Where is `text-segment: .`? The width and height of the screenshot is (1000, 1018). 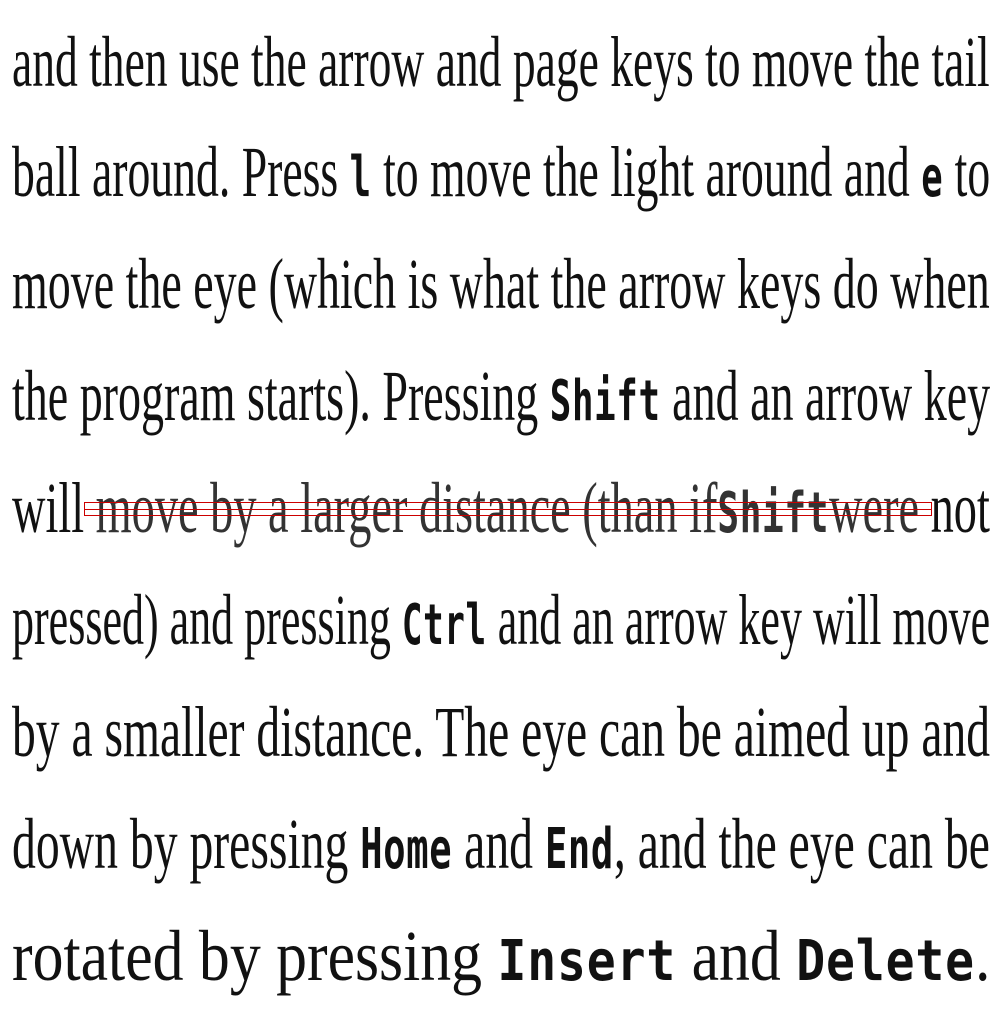 text-segment: . is located at coordinates (982, 956).